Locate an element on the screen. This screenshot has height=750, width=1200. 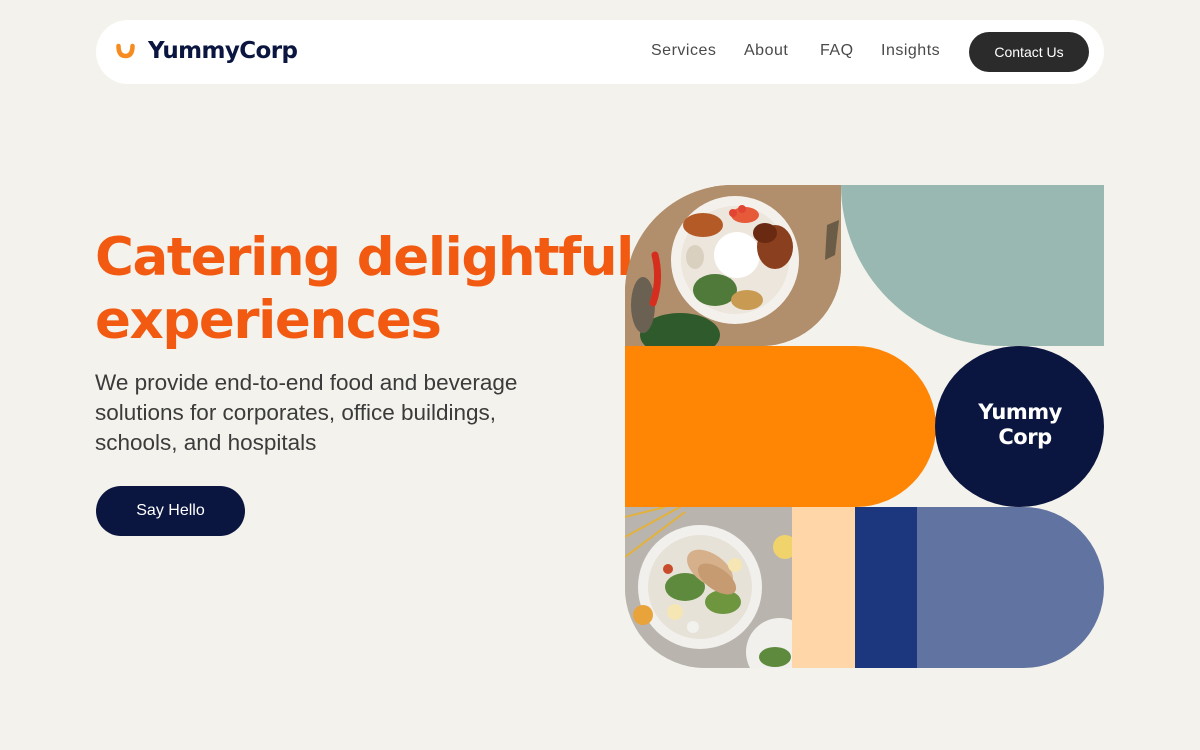
sage-shape is located at coordinates (972, 265).